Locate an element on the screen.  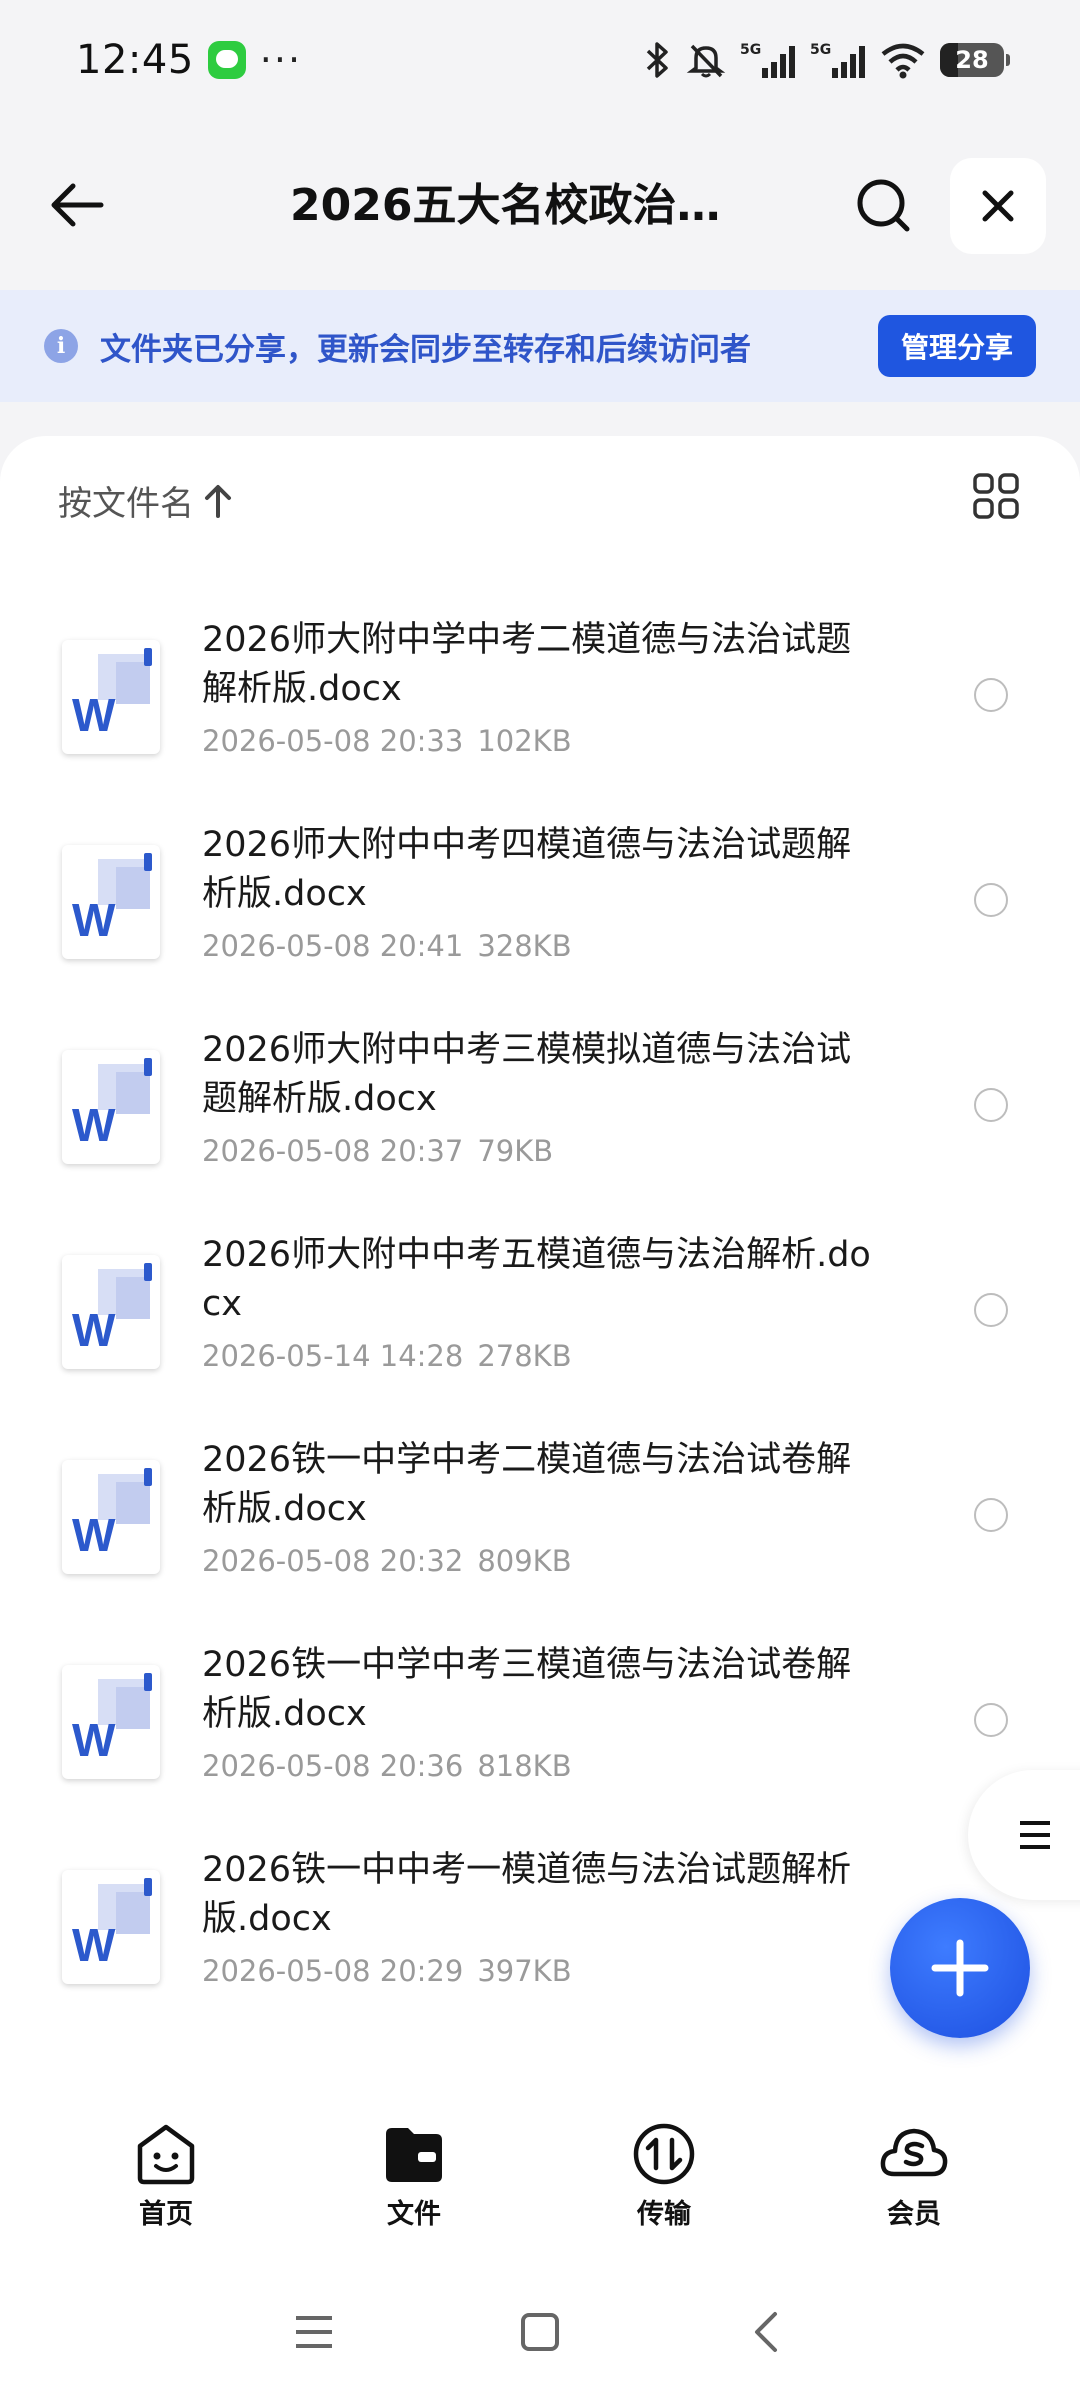
file-meta: 2026-05-08 20:33 102KB is located at coordinates (387, 741).